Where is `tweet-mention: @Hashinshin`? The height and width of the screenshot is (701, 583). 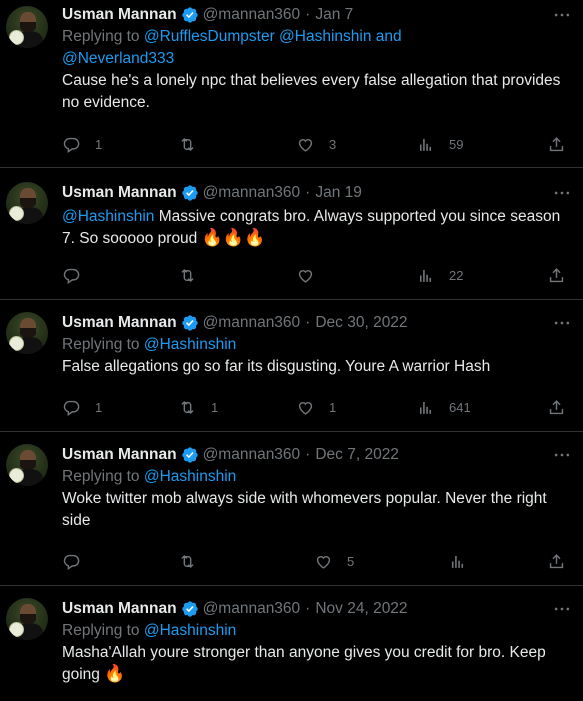 tweet-mention: @Hashinshin is located at coordinates (108, 216).